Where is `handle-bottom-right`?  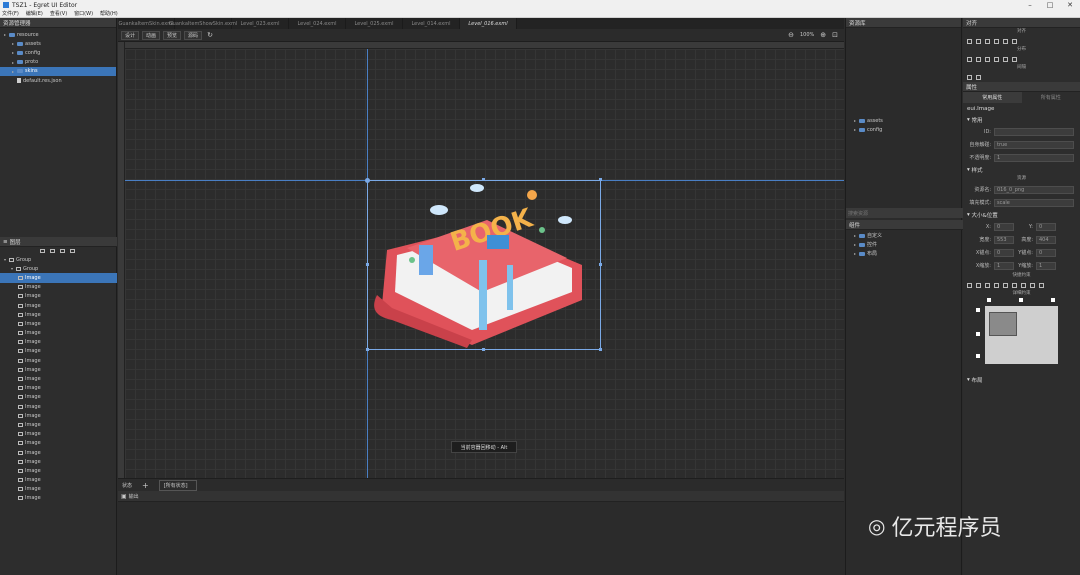 handle-bottom-right is located at coordinates (600, 349).